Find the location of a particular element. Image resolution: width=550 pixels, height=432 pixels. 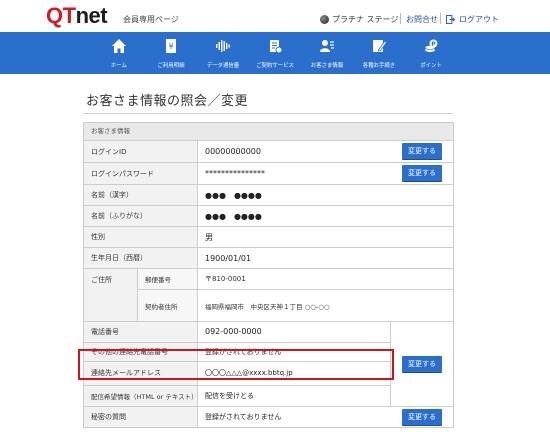

table-row: 名前（漢字） ●●● ●●●● is located at coordinates (268, 195).